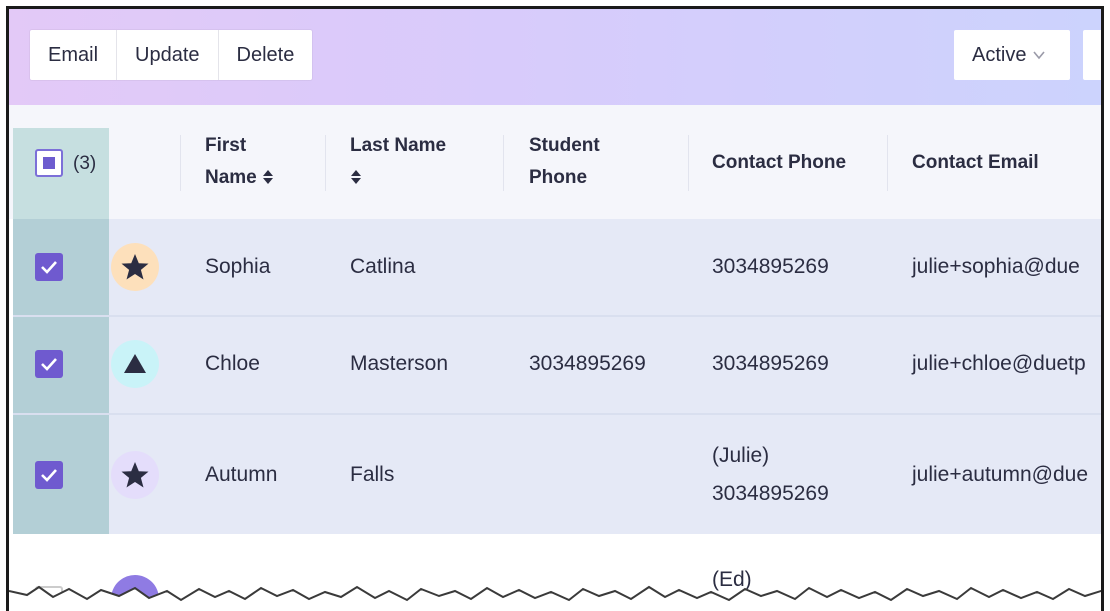  What do you see at coordinates (231, 177) in the screenshot?
I see `column-header-first-name-line2: Name` at bounding box center [231, 177].